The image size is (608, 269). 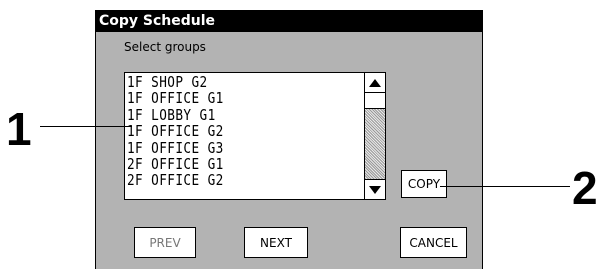 What do you see at coordinates (175, 98) in the screenshot?
I see `group-list-item: 1F OFFICE G1` at bounding box center [175, 98].